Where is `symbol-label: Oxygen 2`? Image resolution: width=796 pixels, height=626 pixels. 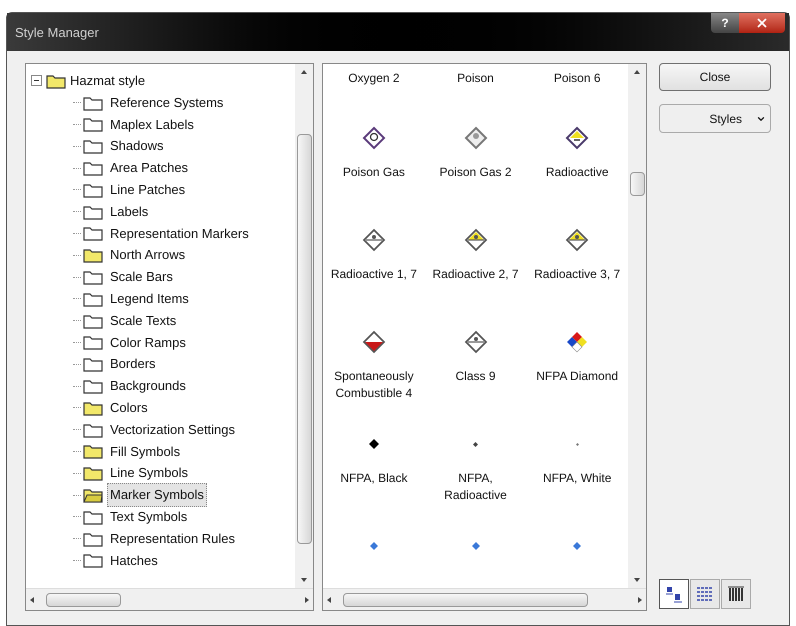 symbol-label: Oxygen 2 is located at coordinates (374, 78).